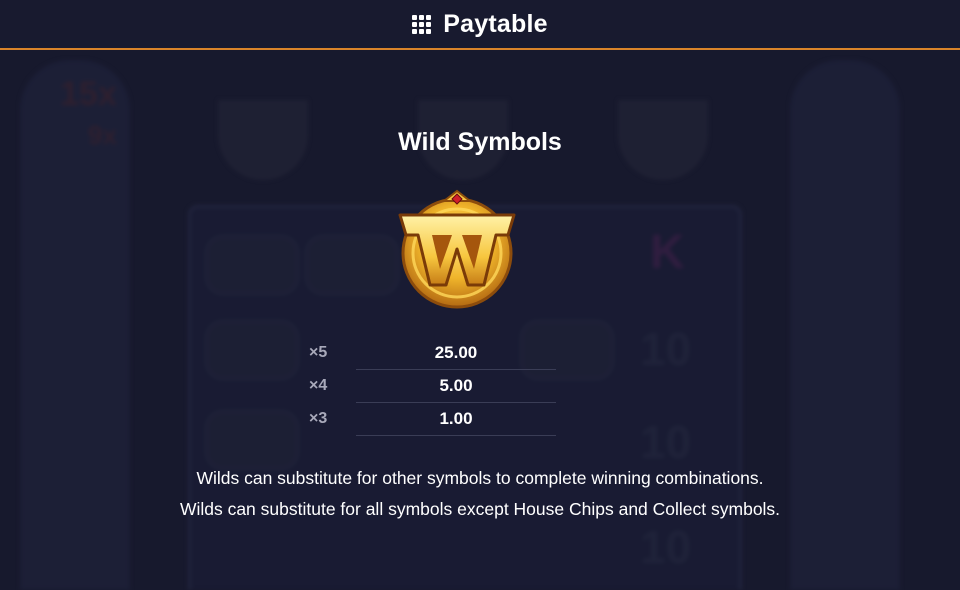  I want to click on section-title: Wild Symbols, so click(480, 142).